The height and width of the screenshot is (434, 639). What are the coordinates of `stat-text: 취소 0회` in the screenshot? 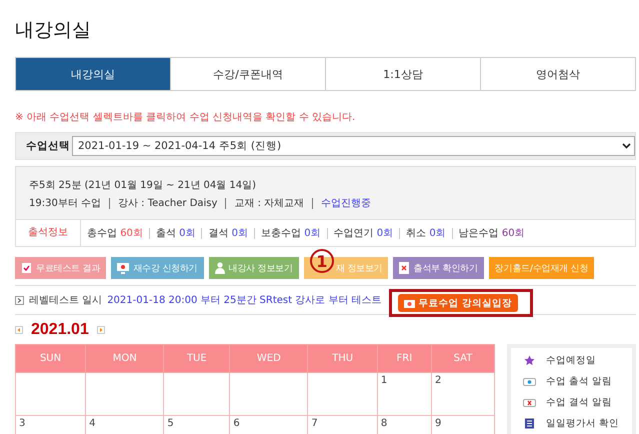 It's located at (422, 233).